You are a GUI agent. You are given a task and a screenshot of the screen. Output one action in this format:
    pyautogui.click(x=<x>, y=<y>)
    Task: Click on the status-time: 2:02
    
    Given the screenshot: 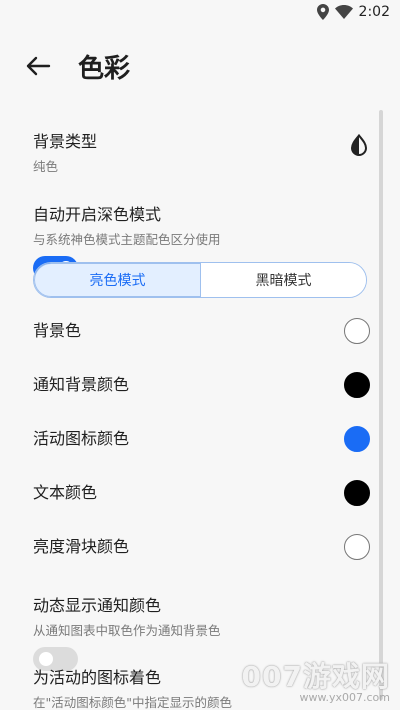 What is the action you would take?
    pyautogui.click(x=374, y=12)
    